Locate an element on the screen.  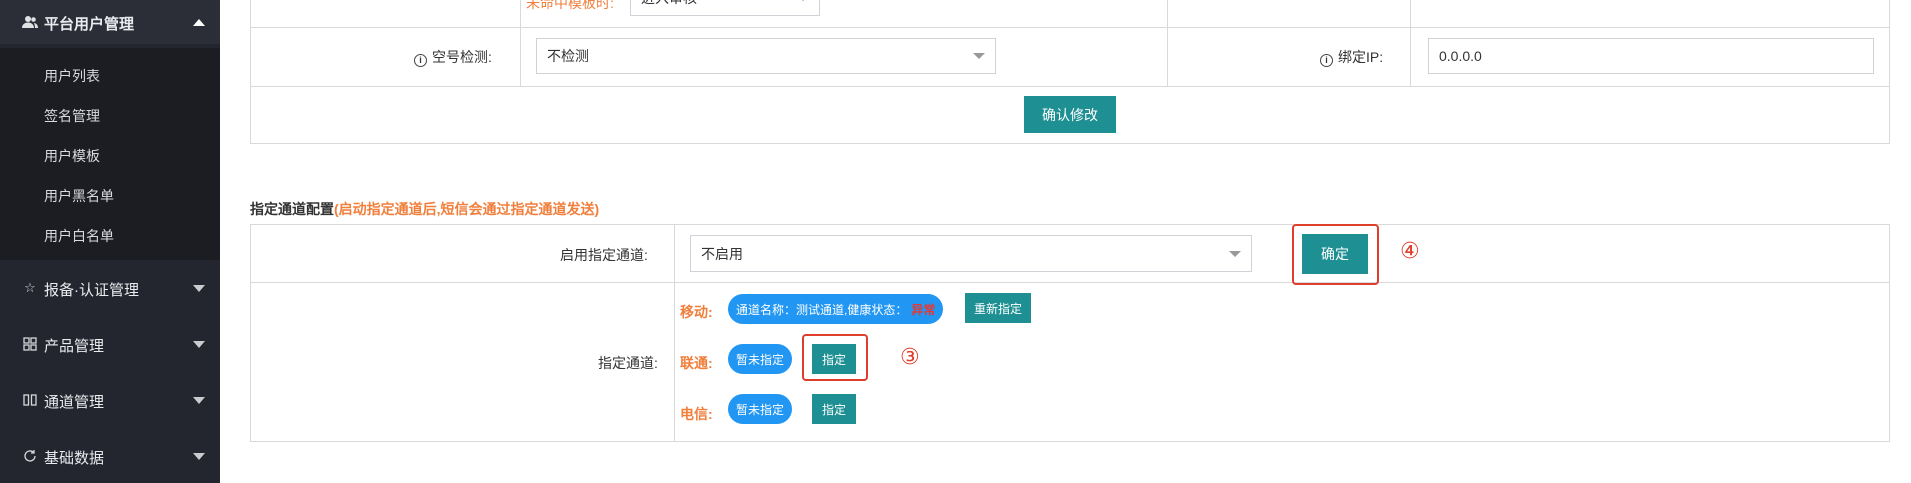
refresh-icon is located at coordinates (30, 456).